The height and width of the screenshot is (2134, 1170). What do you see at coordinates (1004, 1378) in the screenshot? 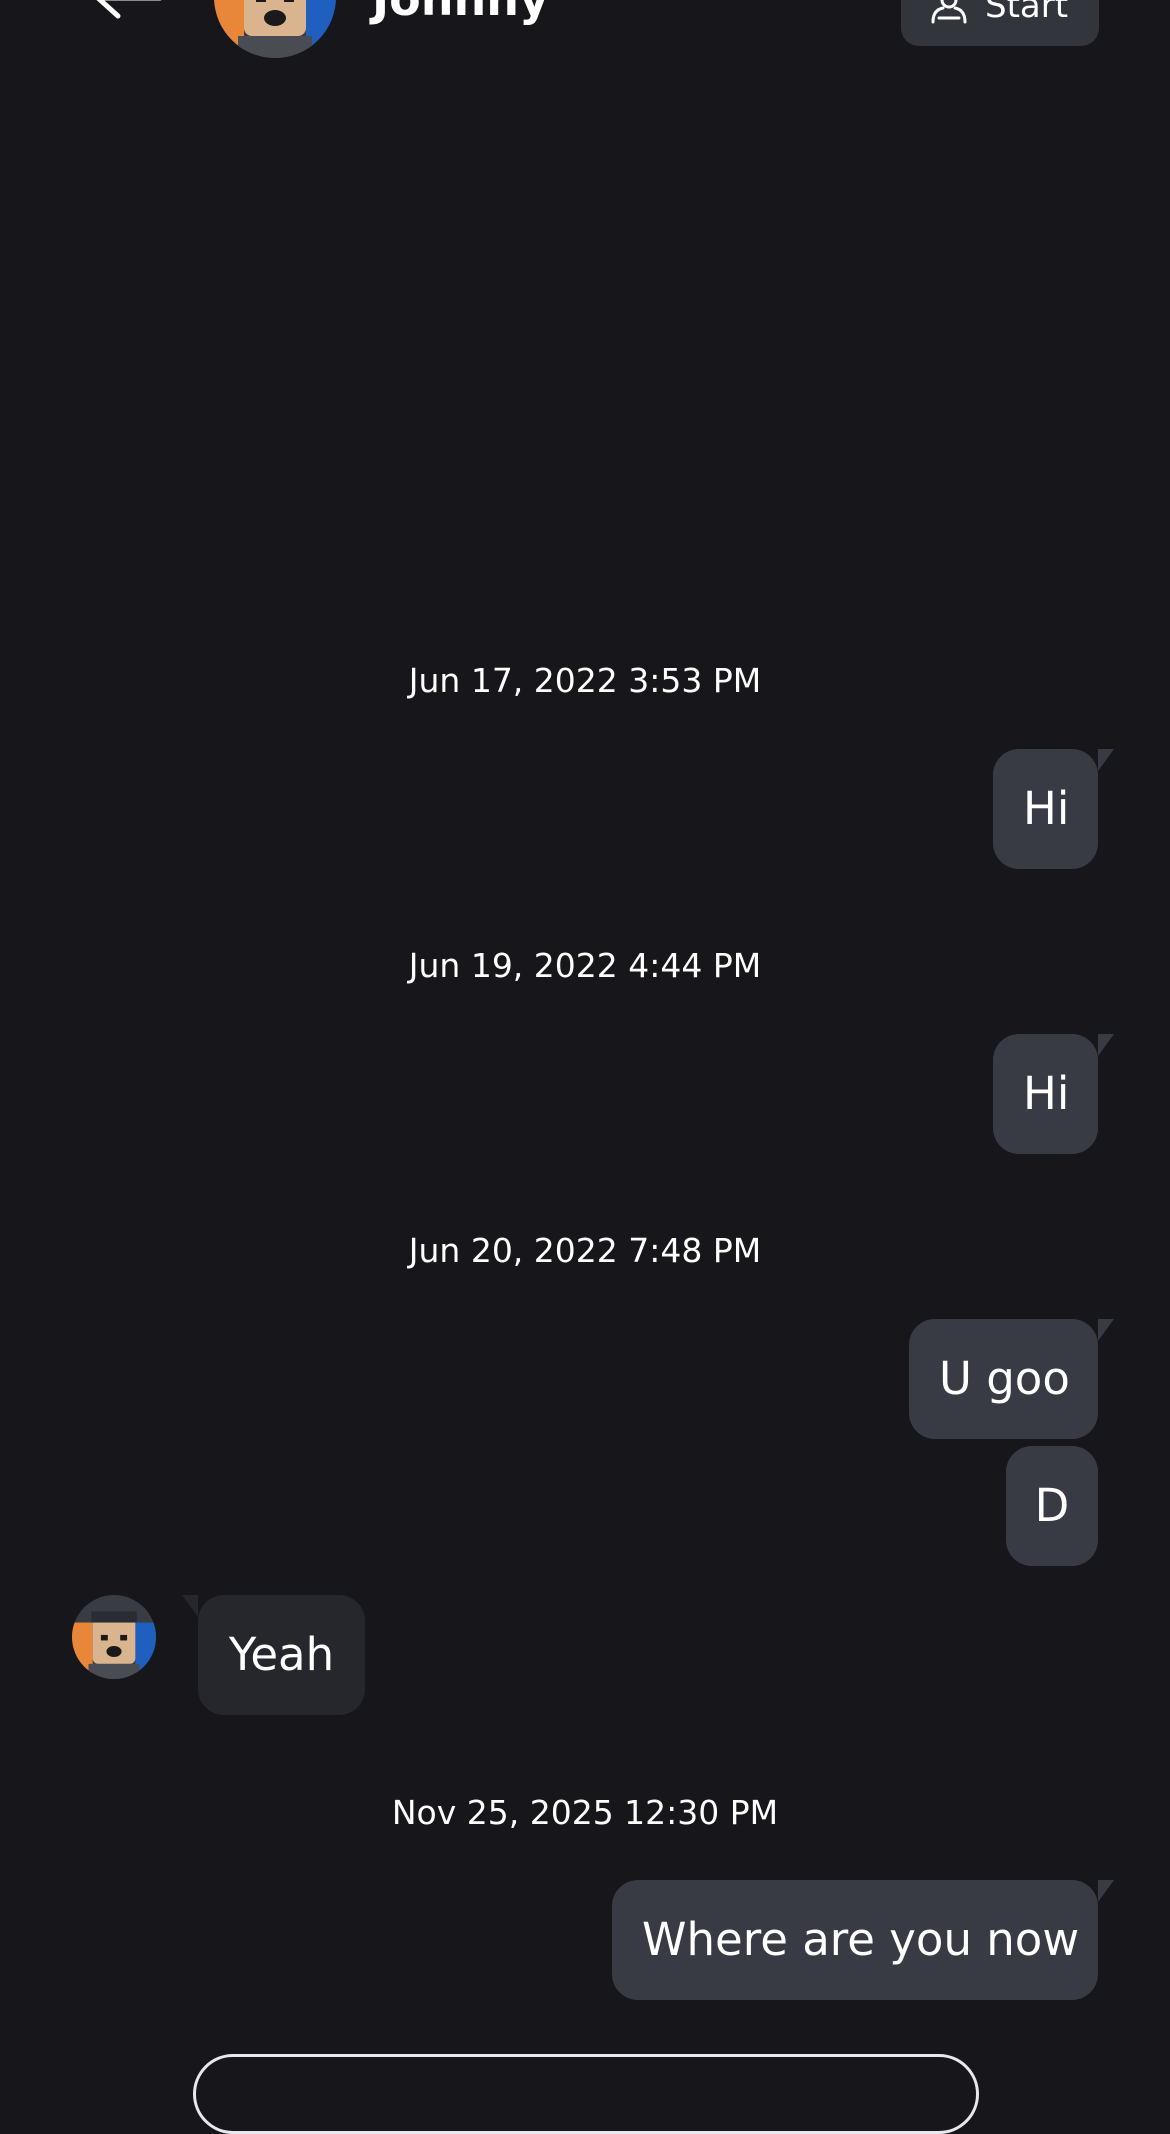
I see `message-text: U goo` at bounding box center [1004, 1378].